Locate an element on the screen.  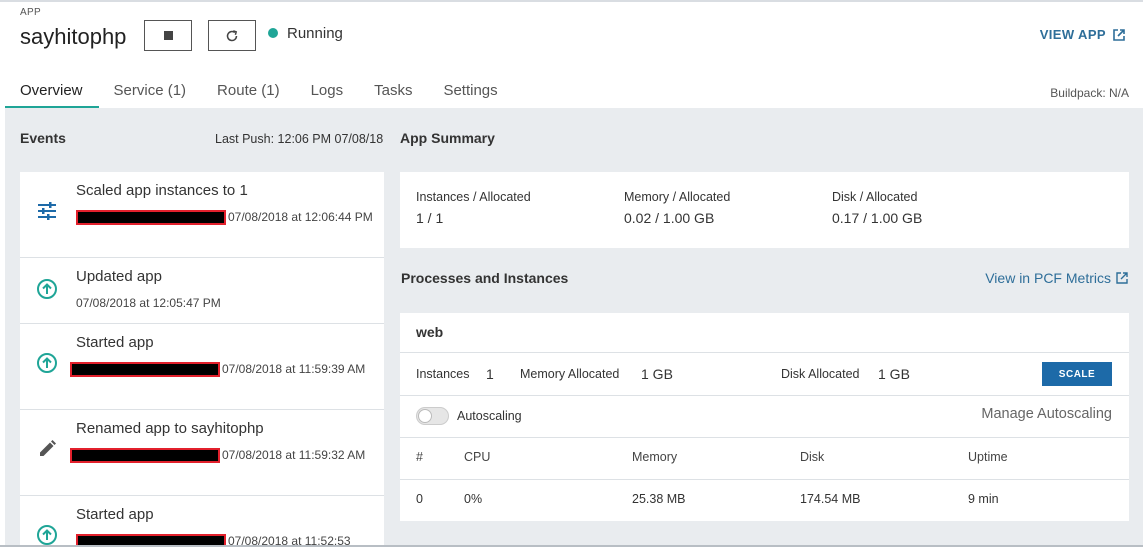
app-name: sayhitophp is located at coordinates (73, 36).